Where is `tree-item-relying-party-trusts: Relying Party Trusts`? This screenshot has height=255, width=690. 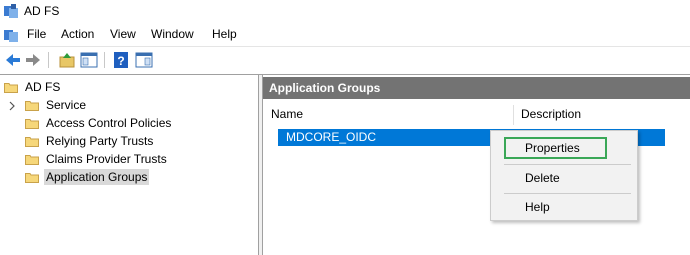 tree-item-relying-party-trusts: Relying Party Trusts is located at coordinates (90, 141).